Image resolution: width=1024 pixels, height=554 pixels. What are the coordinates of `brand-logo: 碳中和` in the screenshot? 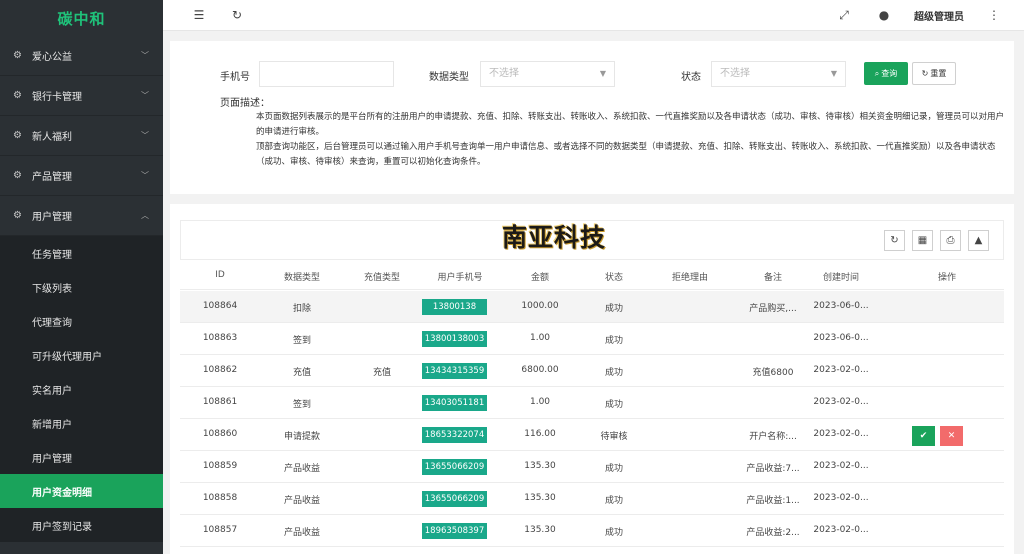 It's located at (81, 18).